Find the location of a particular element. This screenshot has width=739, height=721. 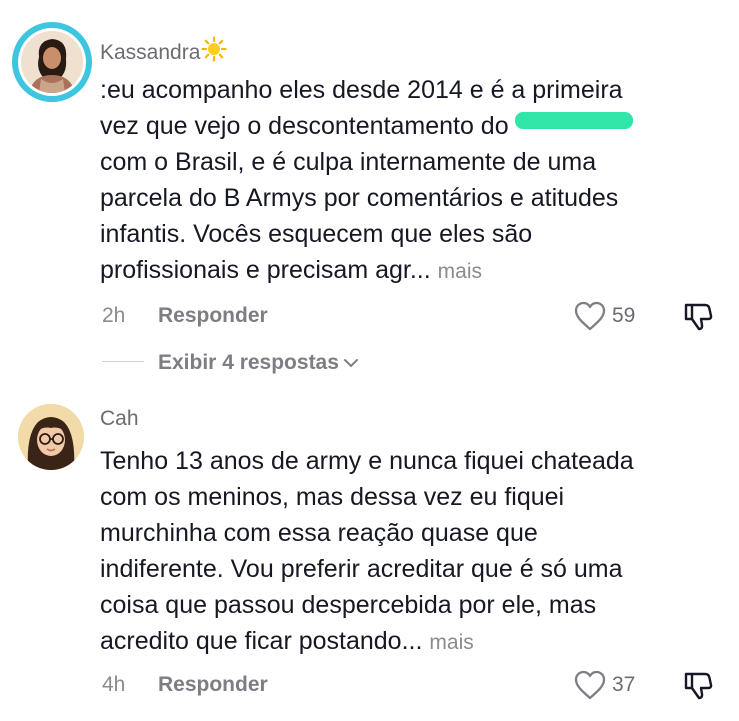

comment-username: Cah is located at coordinates (119, 419).